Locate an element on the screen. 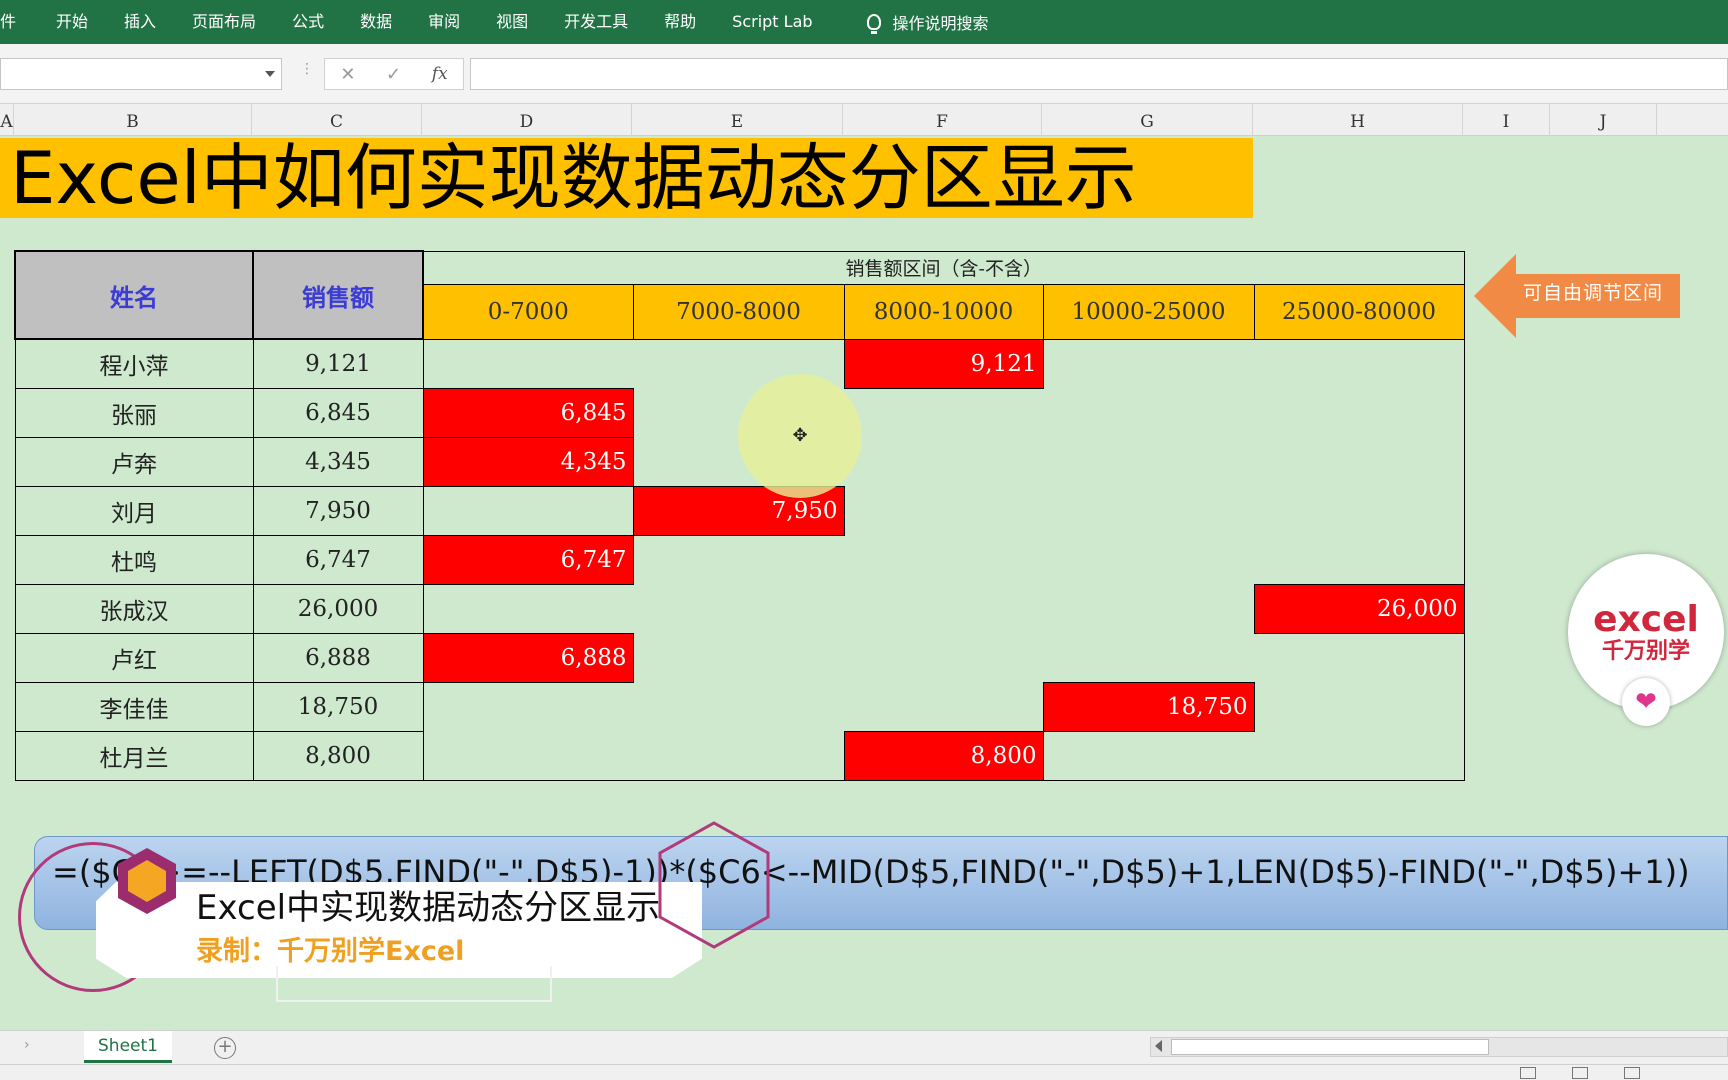 The width and height of the screenshot is (1728, 1080). sales-header: 销售额 is located at coordinates (338, 295).